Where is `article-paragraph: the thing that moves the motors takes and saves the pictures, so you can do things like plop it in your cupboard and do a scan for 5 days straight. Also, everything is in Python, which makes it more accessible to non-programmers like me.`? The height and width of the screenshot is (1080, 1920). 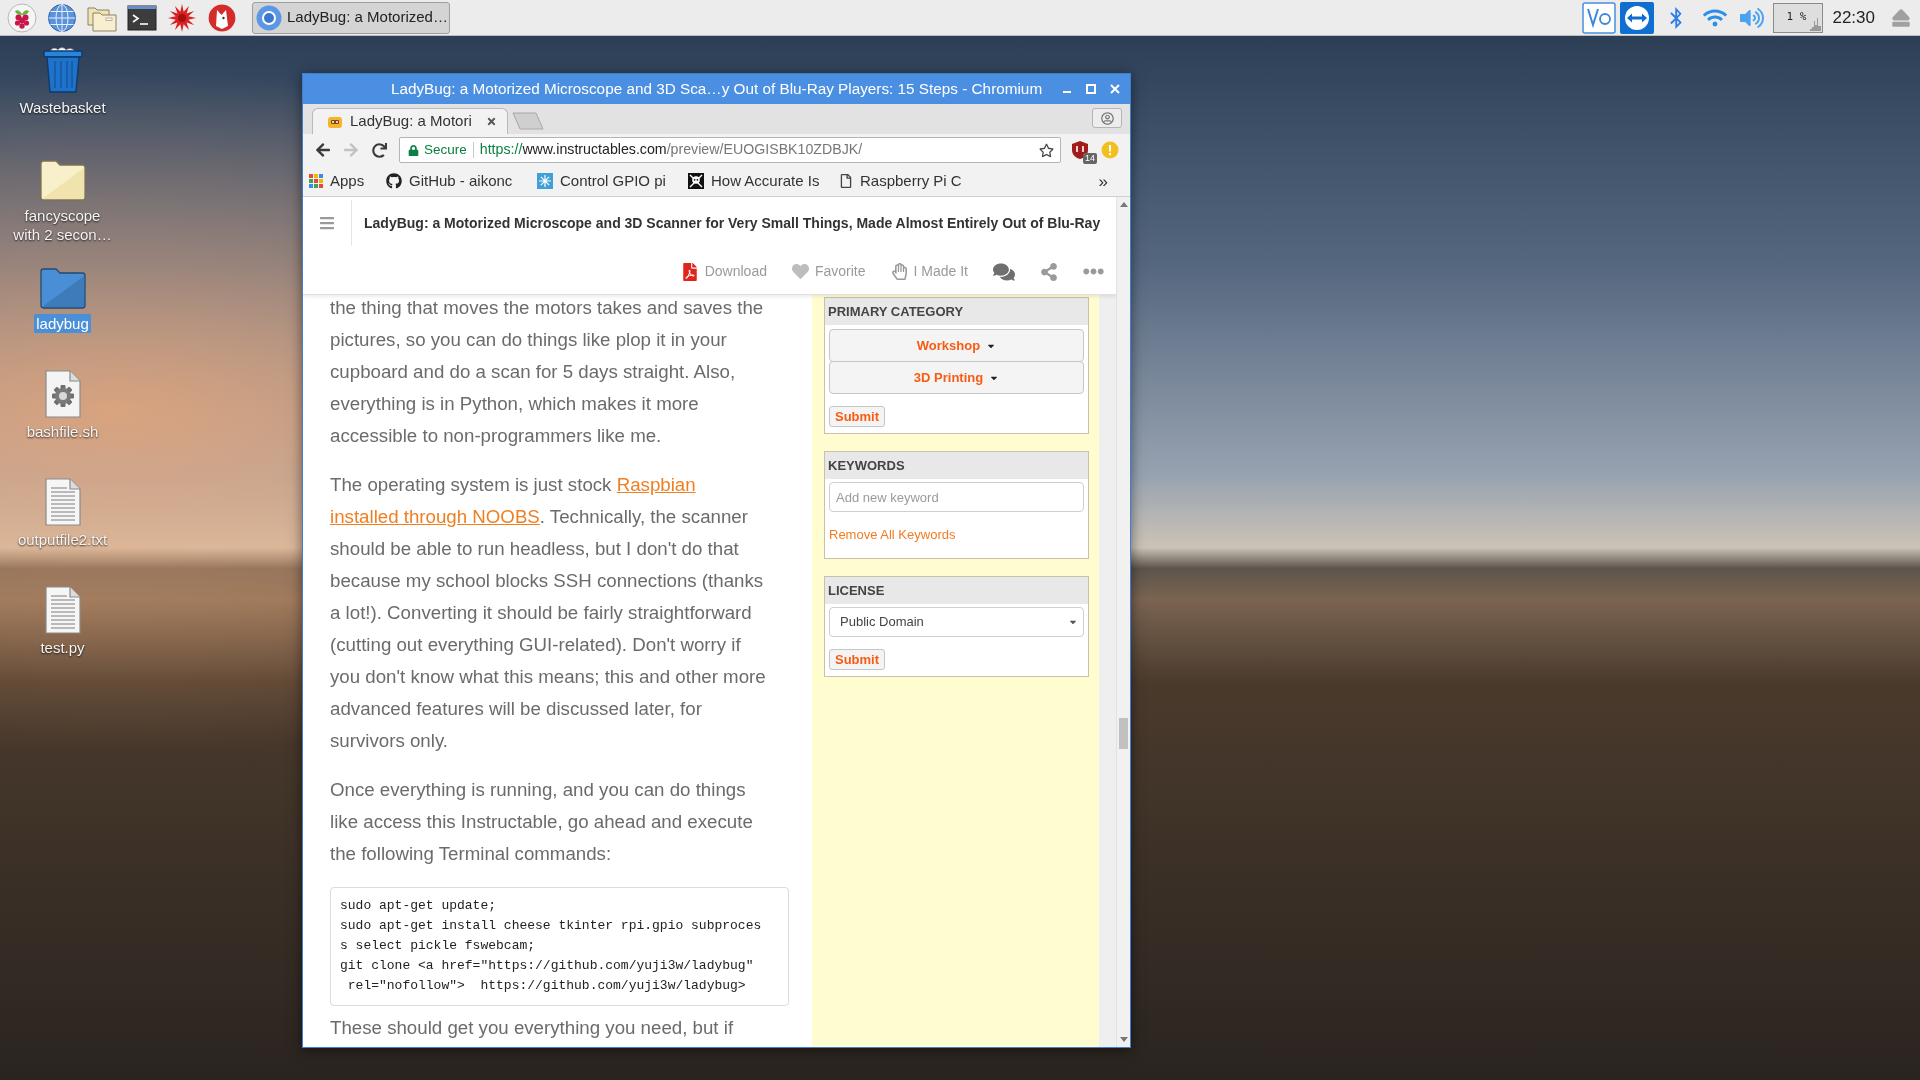
article-paragraph: the thing that moves the motors takes and saves the pictures, so you can do things like plop it in your cupboard and do a scan for 5 days straight. Also, everything is in Python, which makes it more accessible to non-programmers like me. is located at coordinates (547, 372).